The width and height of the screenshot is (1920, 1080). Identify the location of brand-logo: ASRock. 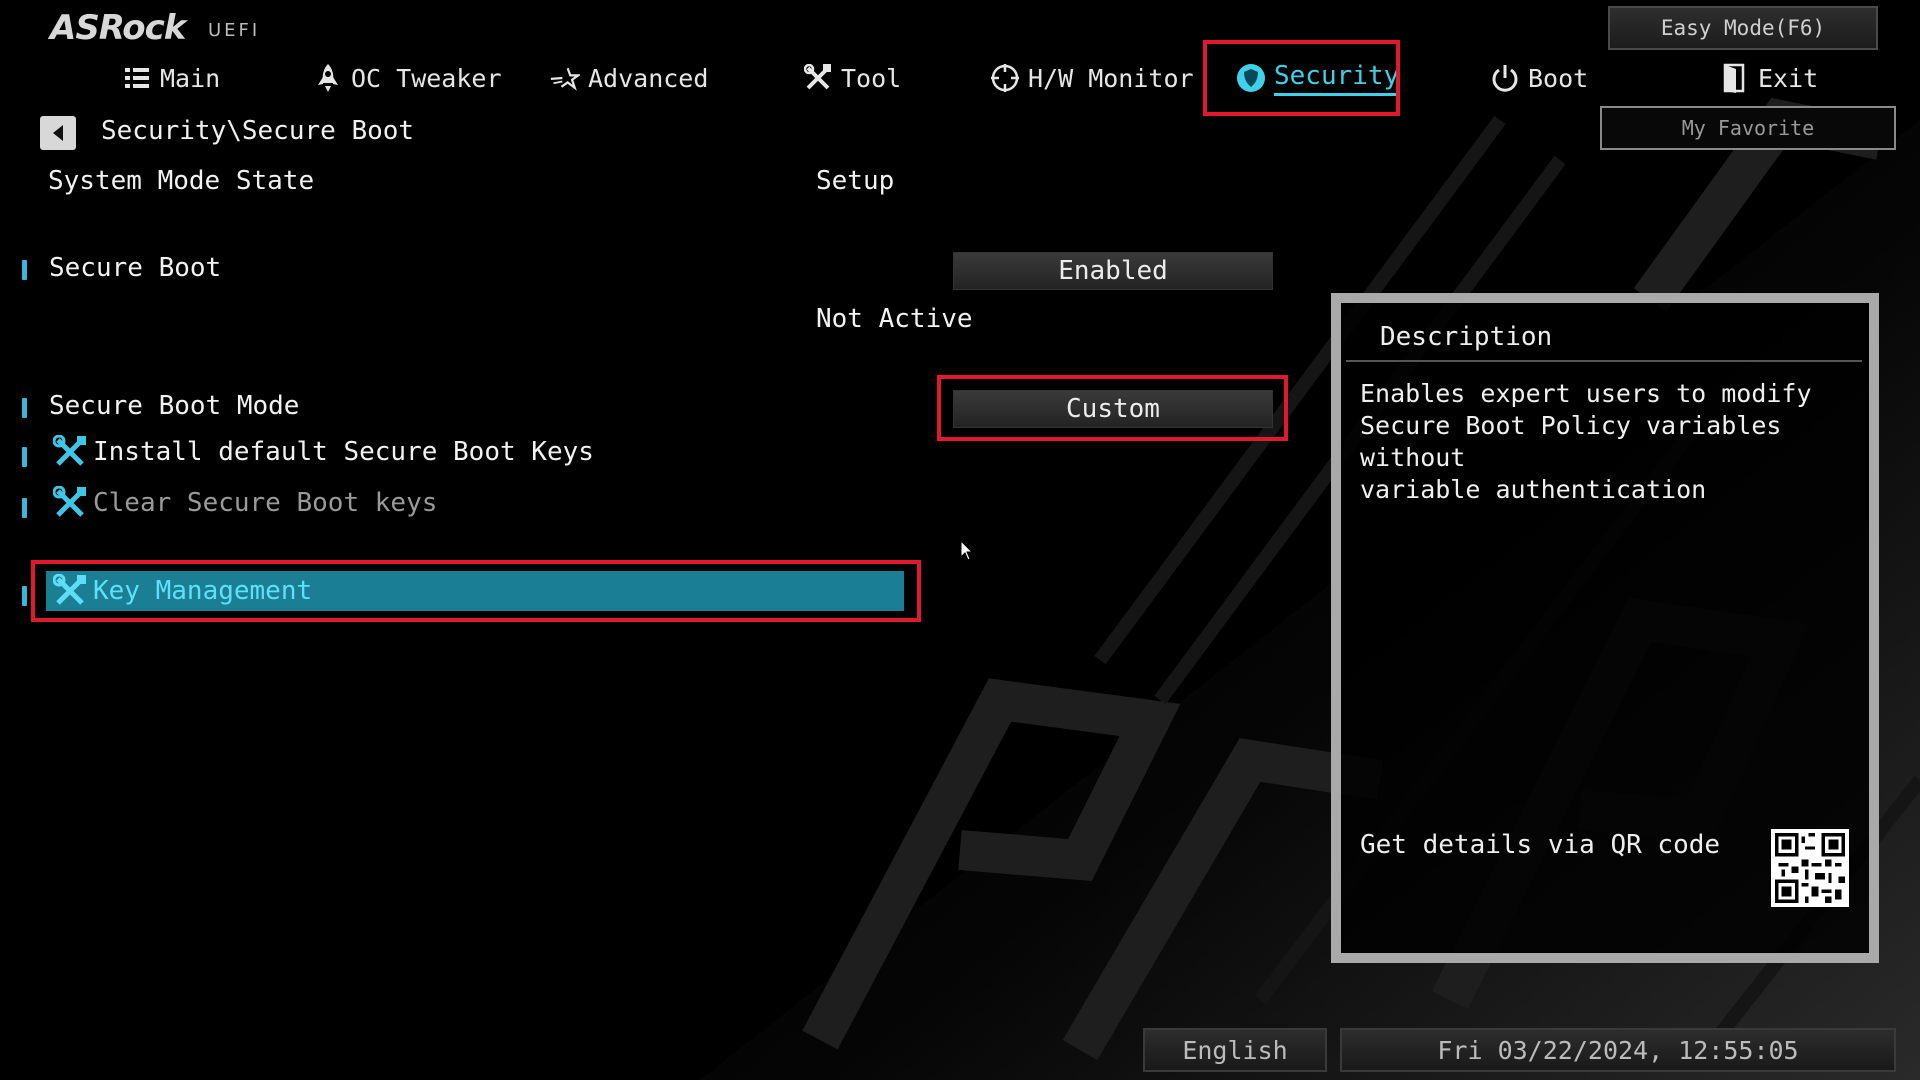
(118, 28).